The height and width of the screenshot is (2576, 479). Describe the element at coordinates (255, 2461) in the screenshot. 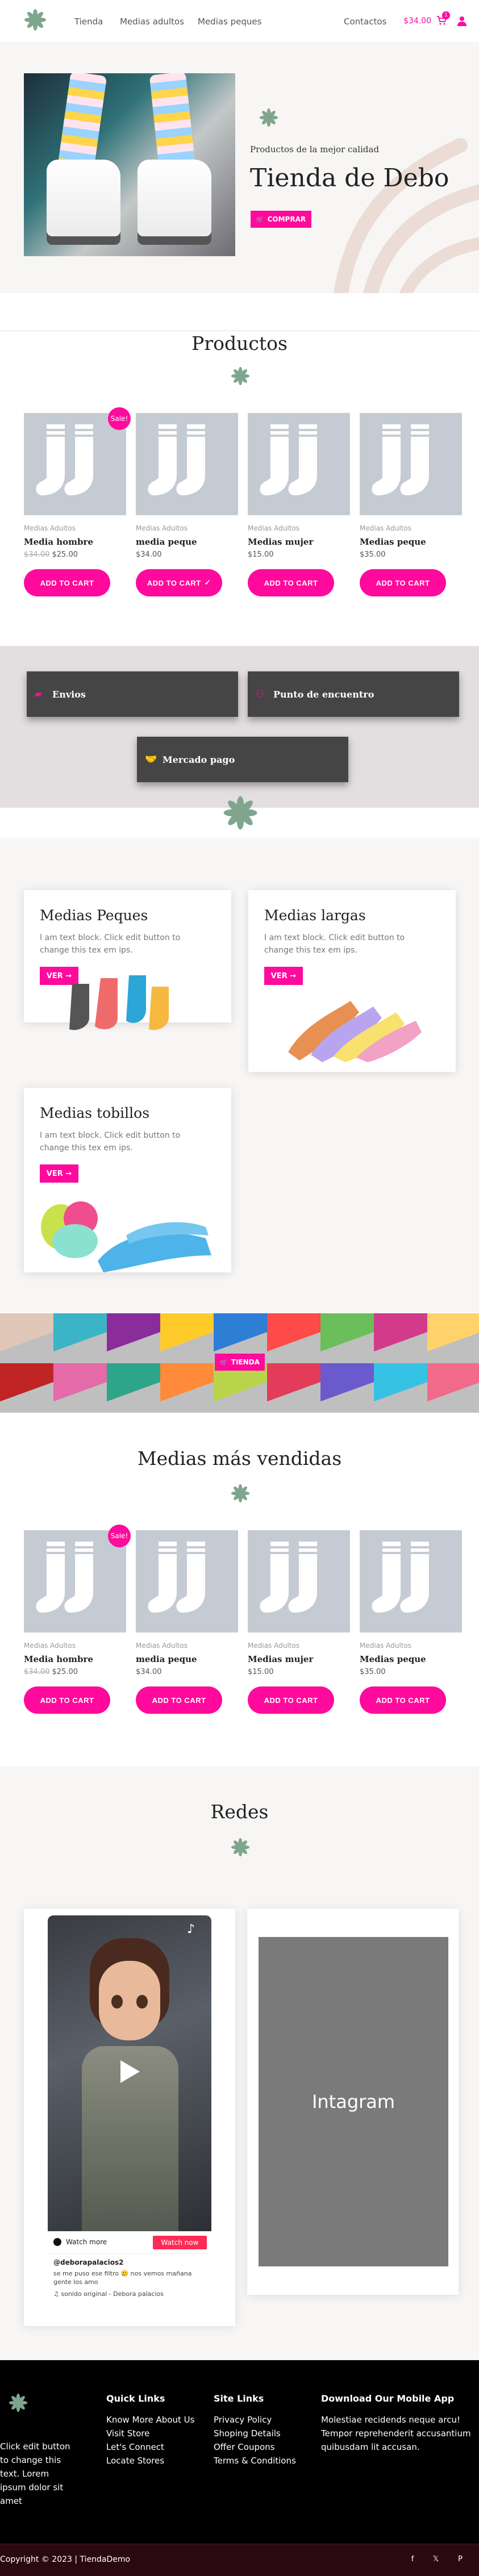

I see `footer-link: Terms & Conditions` at that location.